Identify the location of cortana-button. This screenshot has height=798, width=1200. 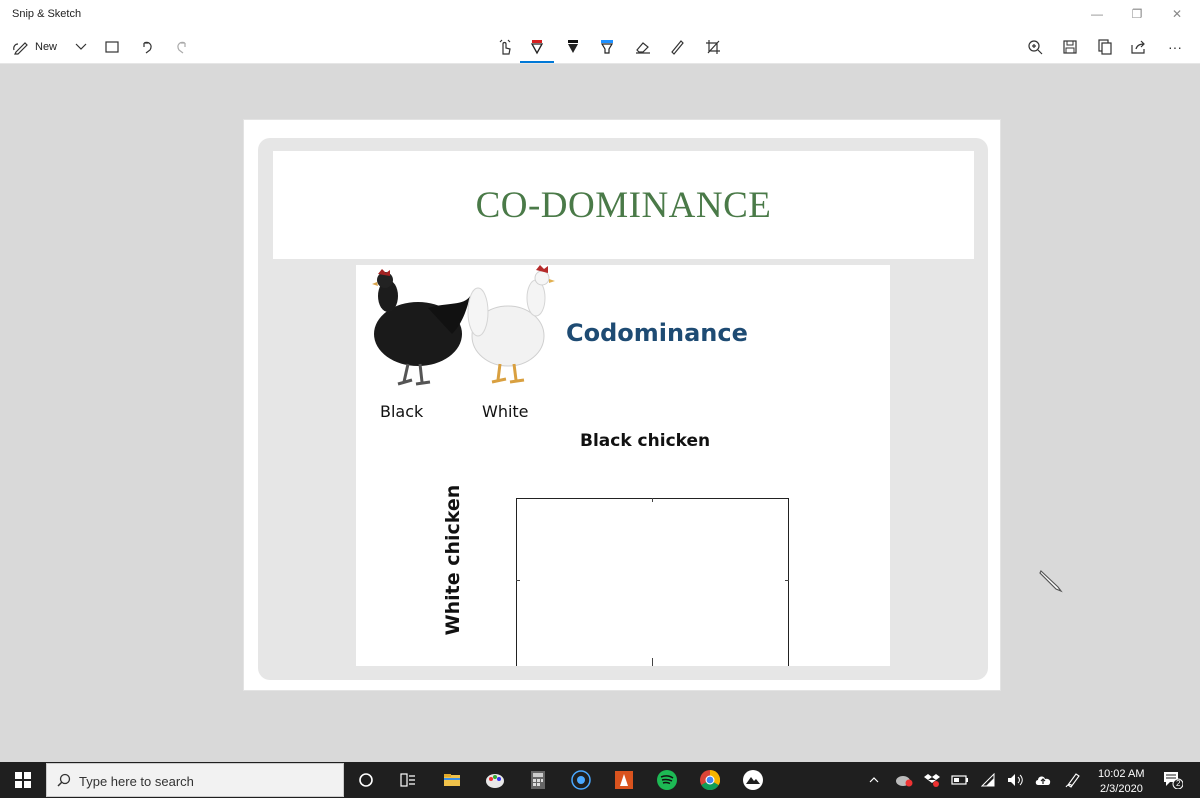
(366, 780).